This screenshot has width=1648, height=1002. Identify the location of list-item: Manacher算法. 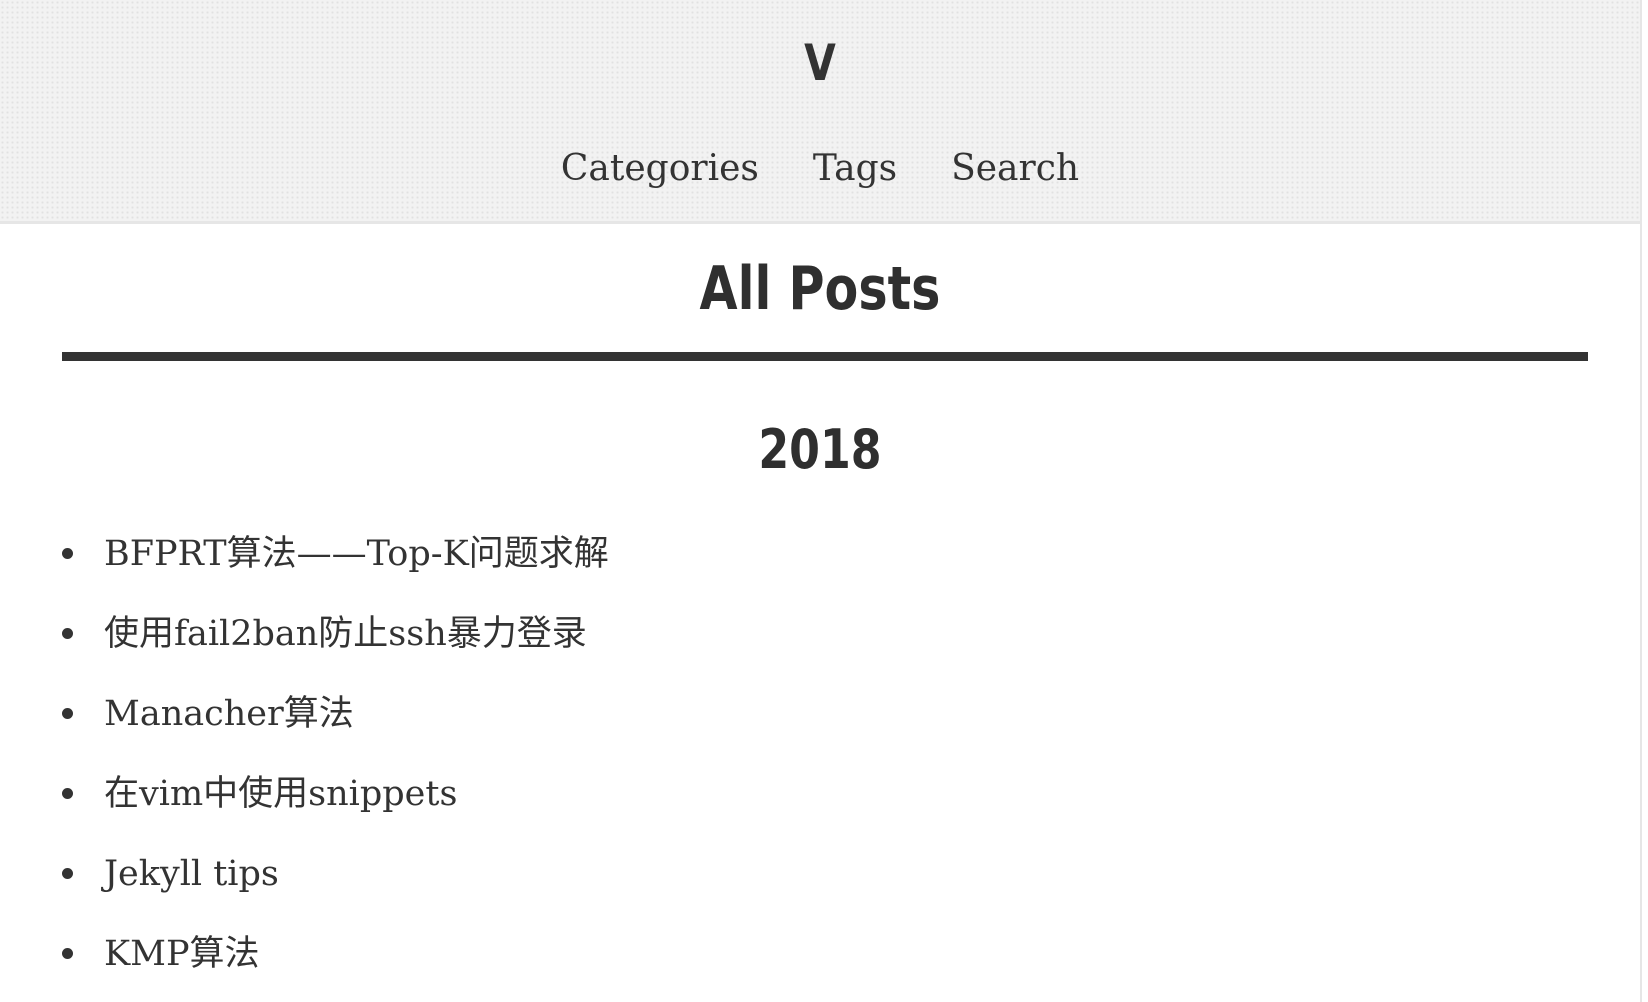
(762, 714).